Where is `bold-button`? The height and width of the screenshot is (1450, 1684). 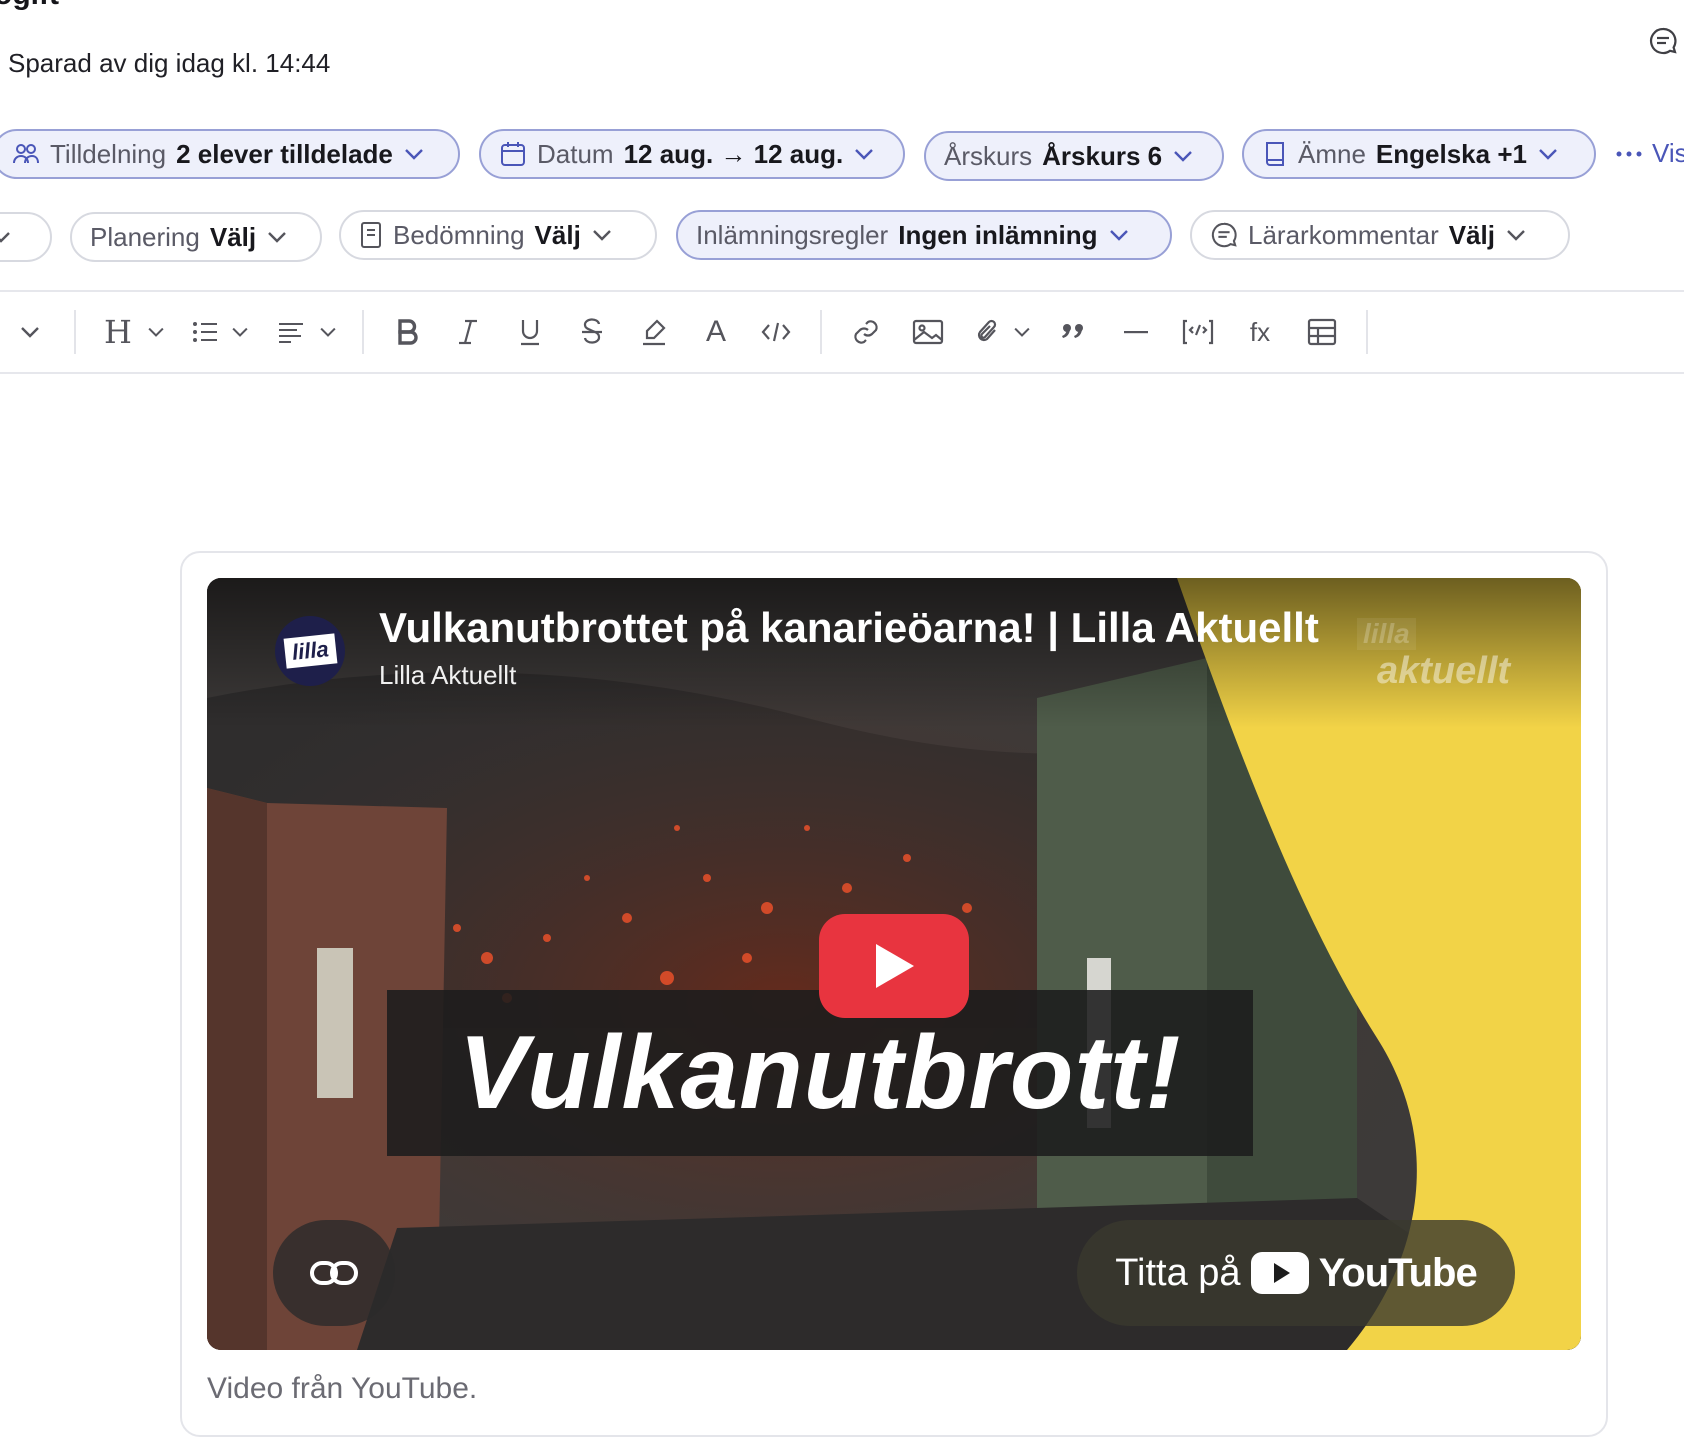 bold-button is located at coordinates (408, 332).